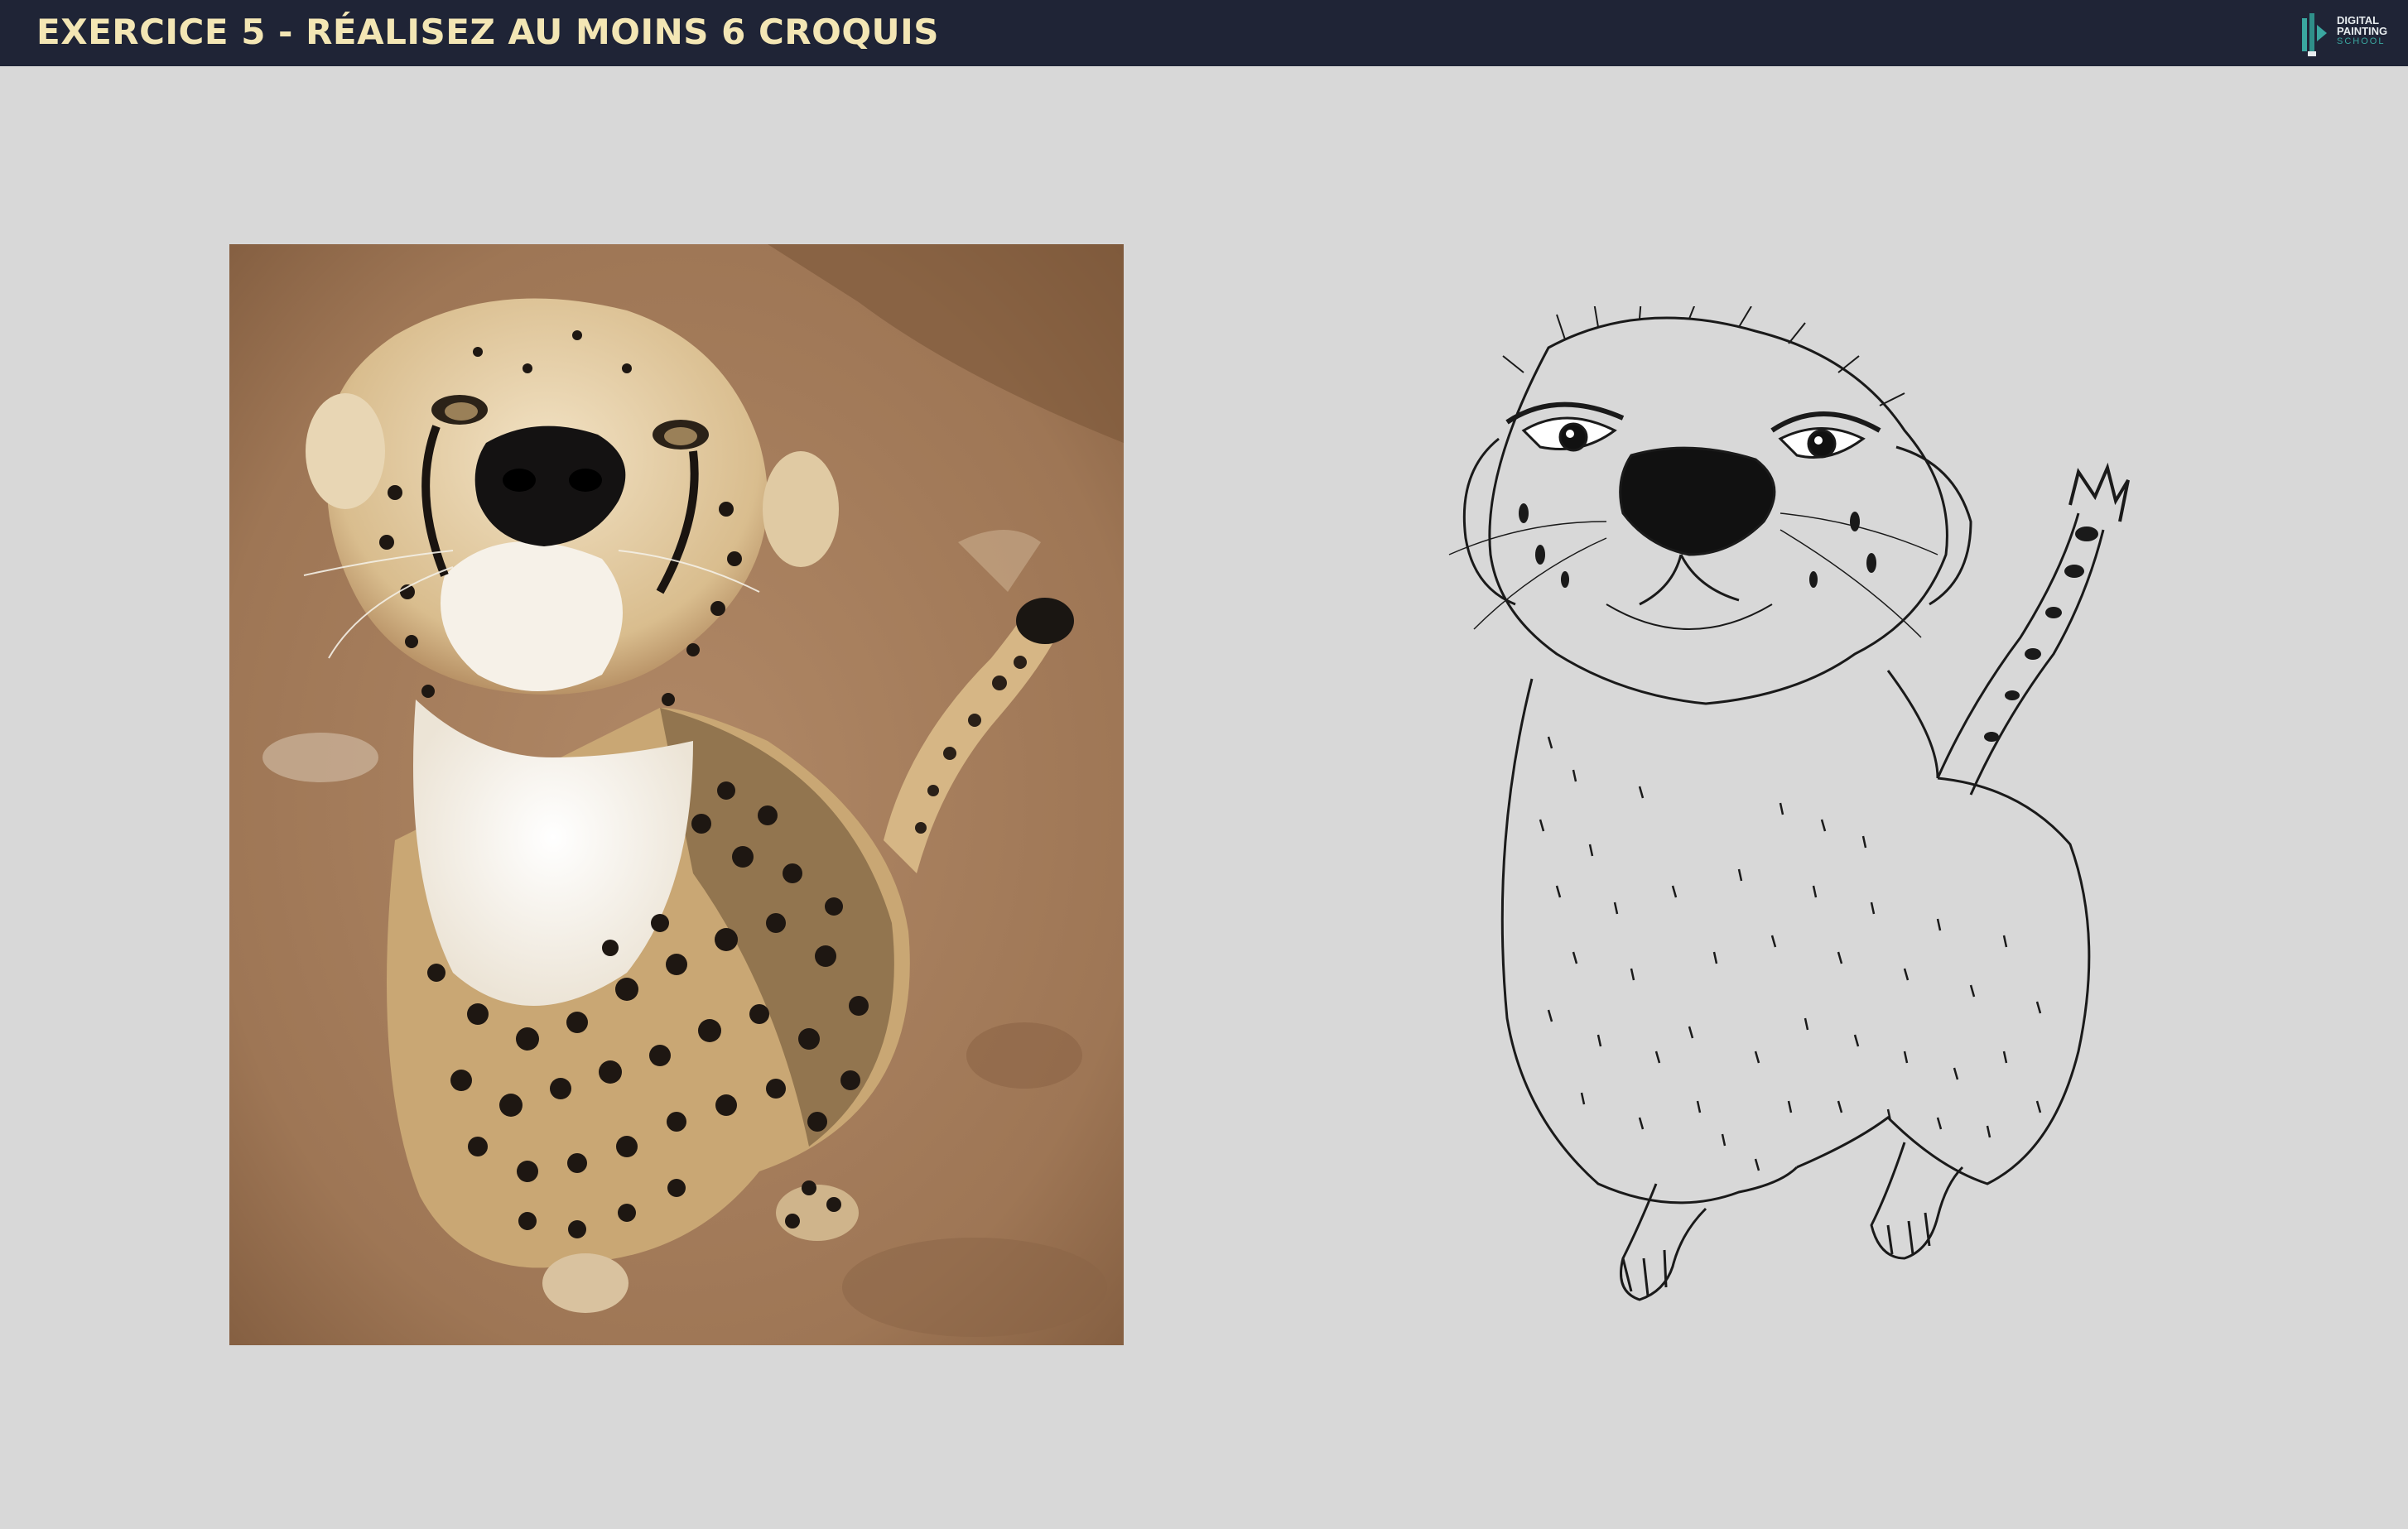  I want to click on page-title: EXERCICE 5 - RÉALISEZ AU MOINS 6 CROQUIS, so click(488, 32).